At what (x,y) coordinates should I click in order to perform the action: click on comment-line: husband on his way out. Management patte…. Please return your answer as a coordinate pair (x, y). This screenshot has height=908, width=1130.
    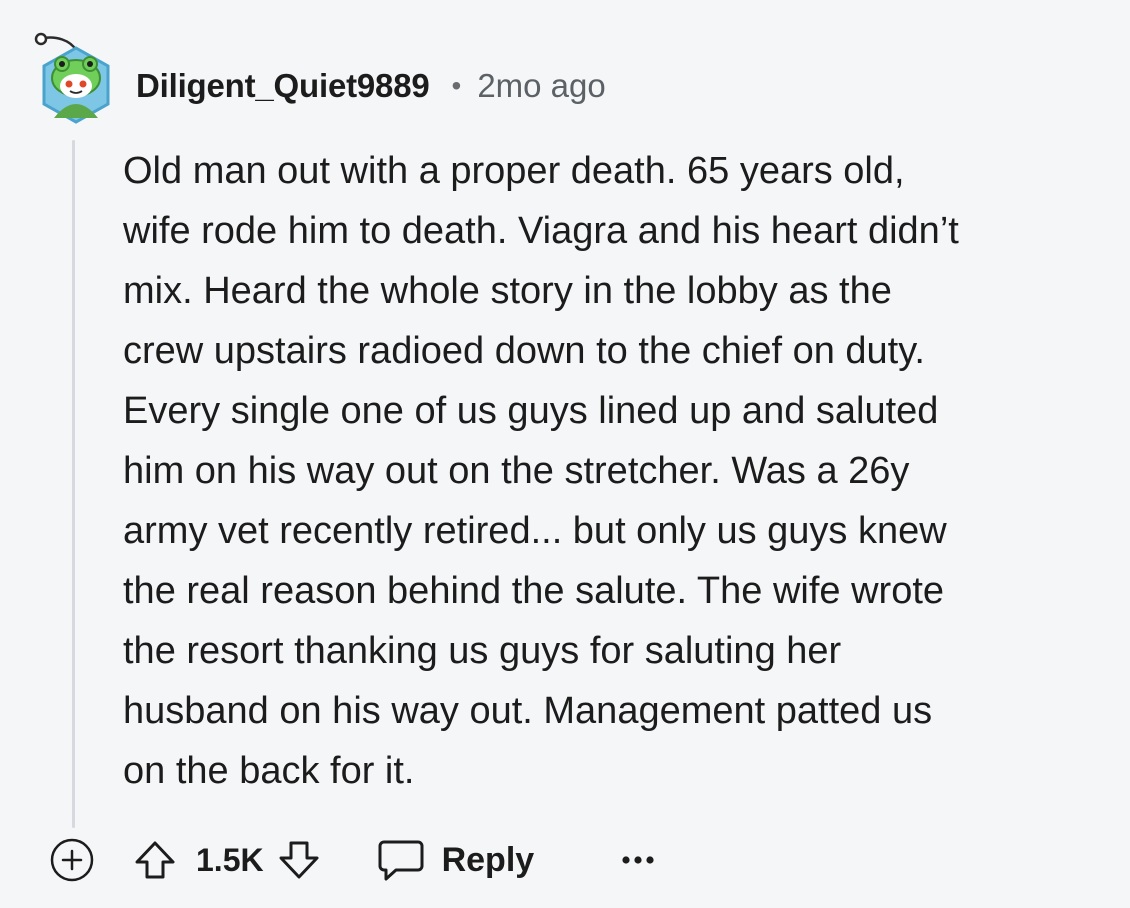
    Looking at the image, I should click on (528, 711).